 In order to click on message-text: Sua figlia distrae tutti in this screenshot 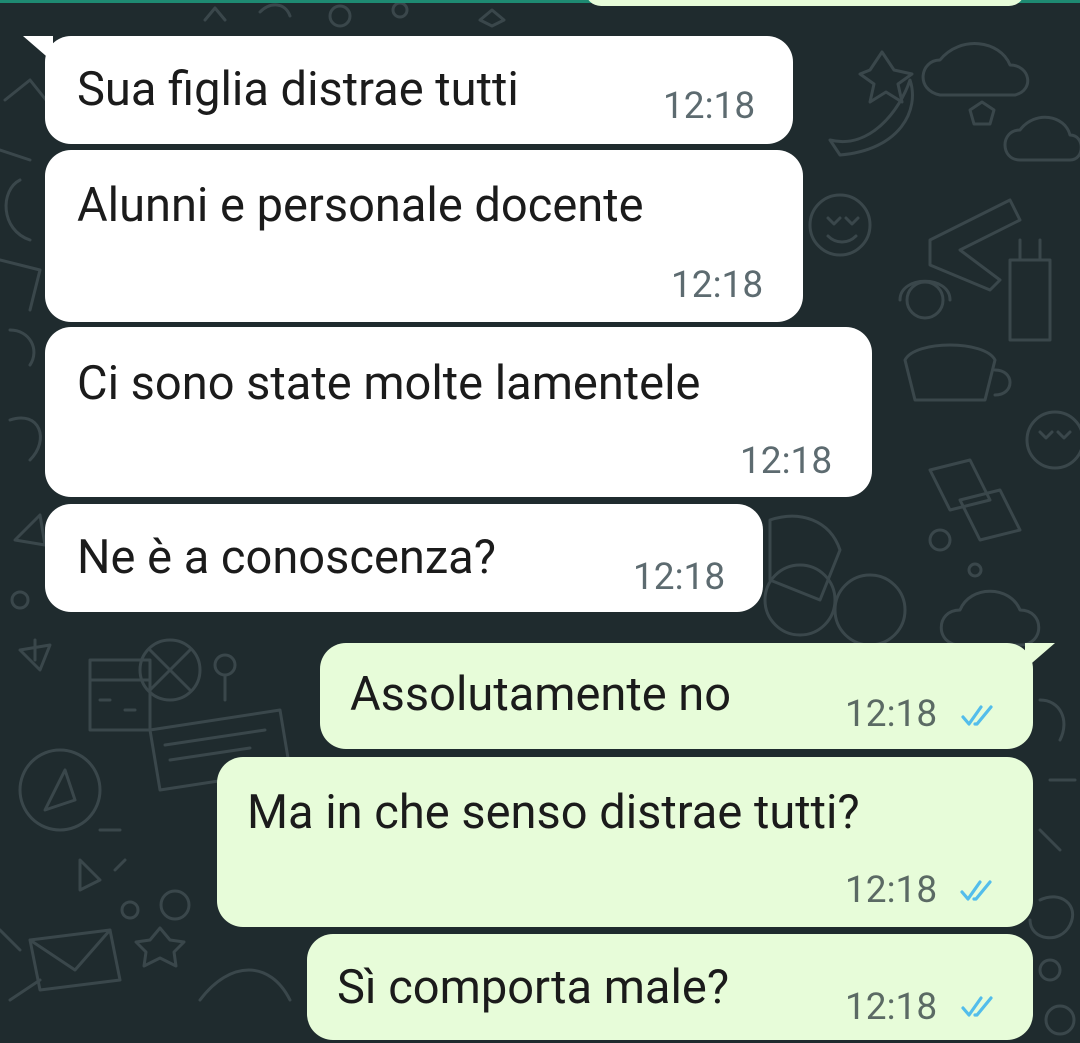, I will do `click(298, 89)`.